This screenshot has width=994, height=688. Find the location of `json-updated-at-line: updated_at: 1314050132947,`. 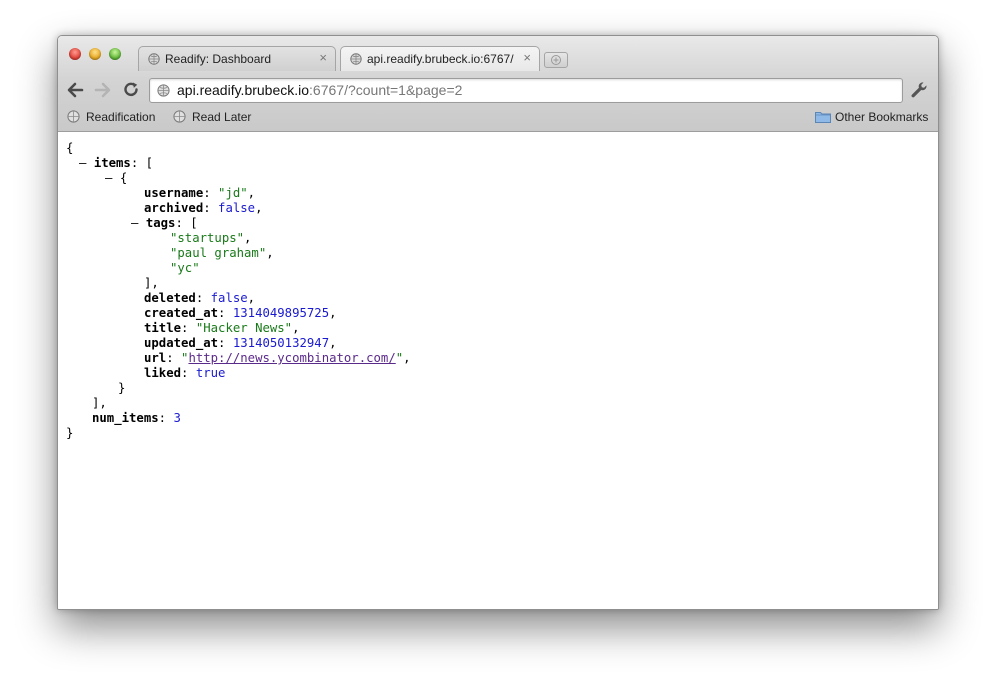

json-updated-at-line: updated_at: 1314050132947, is located at coordinates (240, 343).